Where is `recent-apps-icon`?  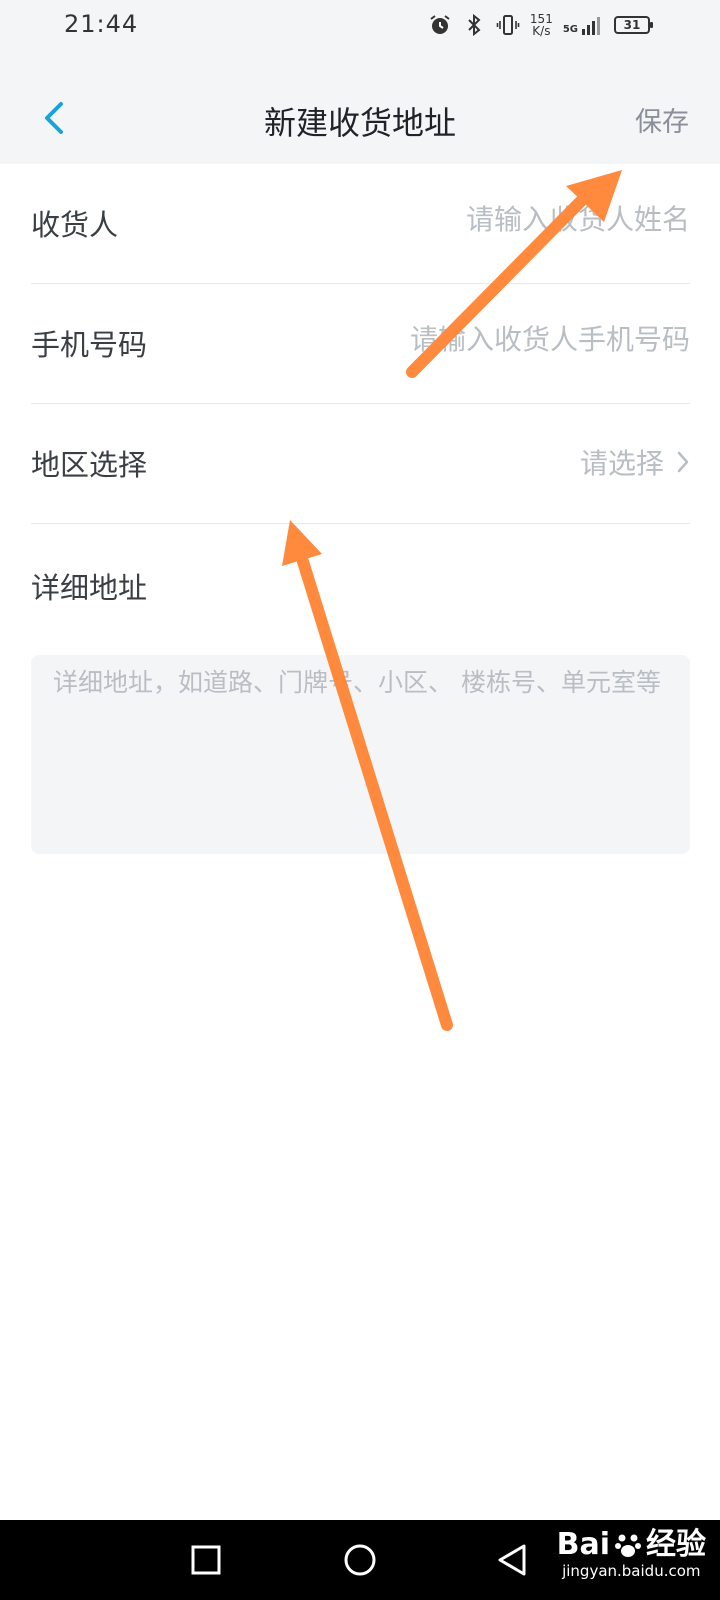
recent-apps-icon is located at coordinates (206, 1560).